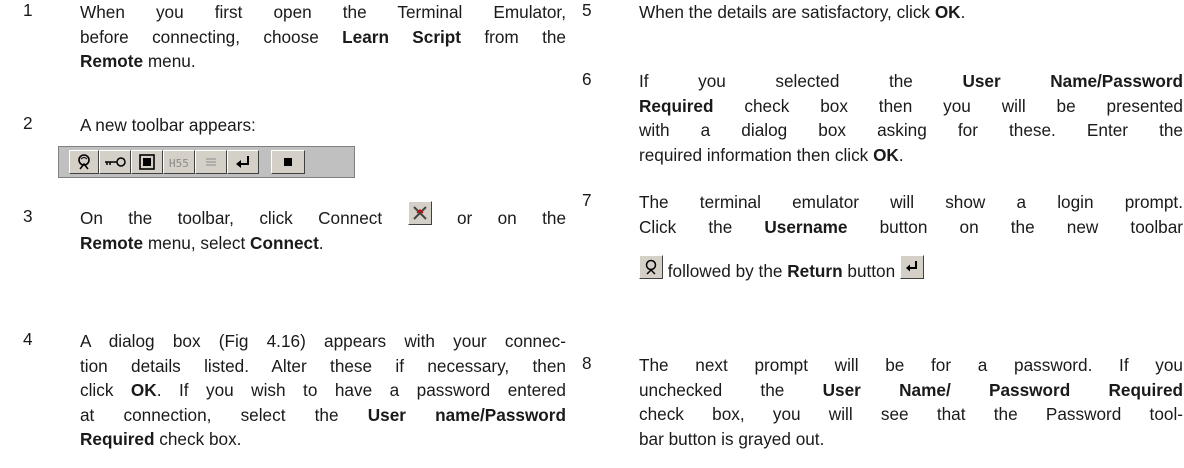 The width and height of the screenshot is (1184, 468). Describe the element at coordinates (419, 213) in the screenshot. I see `connect-icon` at that location.